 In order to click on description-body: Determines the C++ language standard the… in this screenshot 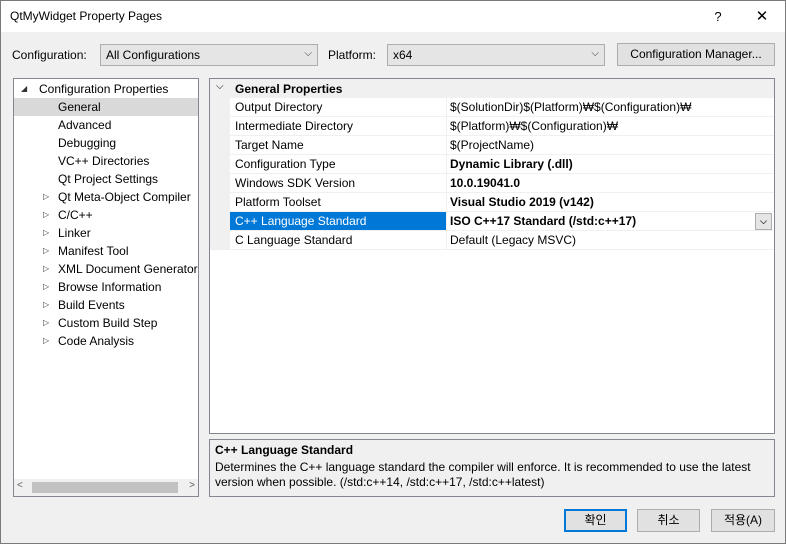, I will do `click(483, 474)`.